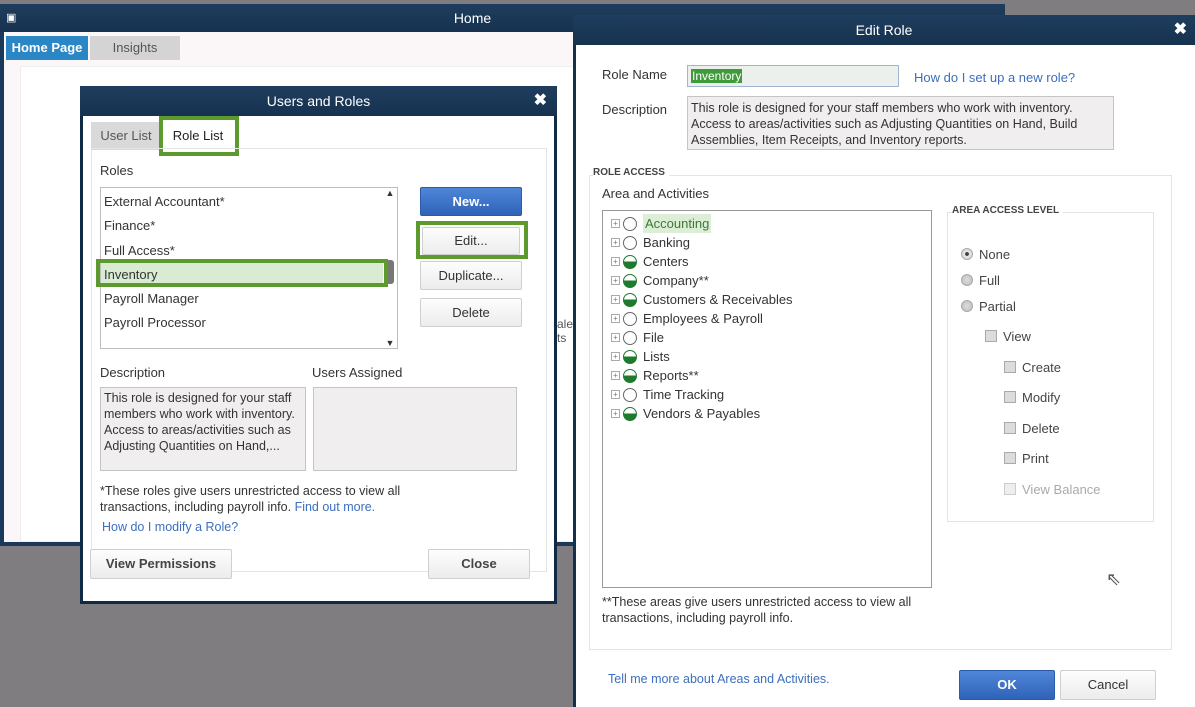 Image resolution: width=1195 pixels, height=707 pixels. What do you see at coordinates (771, 356) in the screenshot?
I see `area-tree-item: + Lists` at bounding box center [771, 356].